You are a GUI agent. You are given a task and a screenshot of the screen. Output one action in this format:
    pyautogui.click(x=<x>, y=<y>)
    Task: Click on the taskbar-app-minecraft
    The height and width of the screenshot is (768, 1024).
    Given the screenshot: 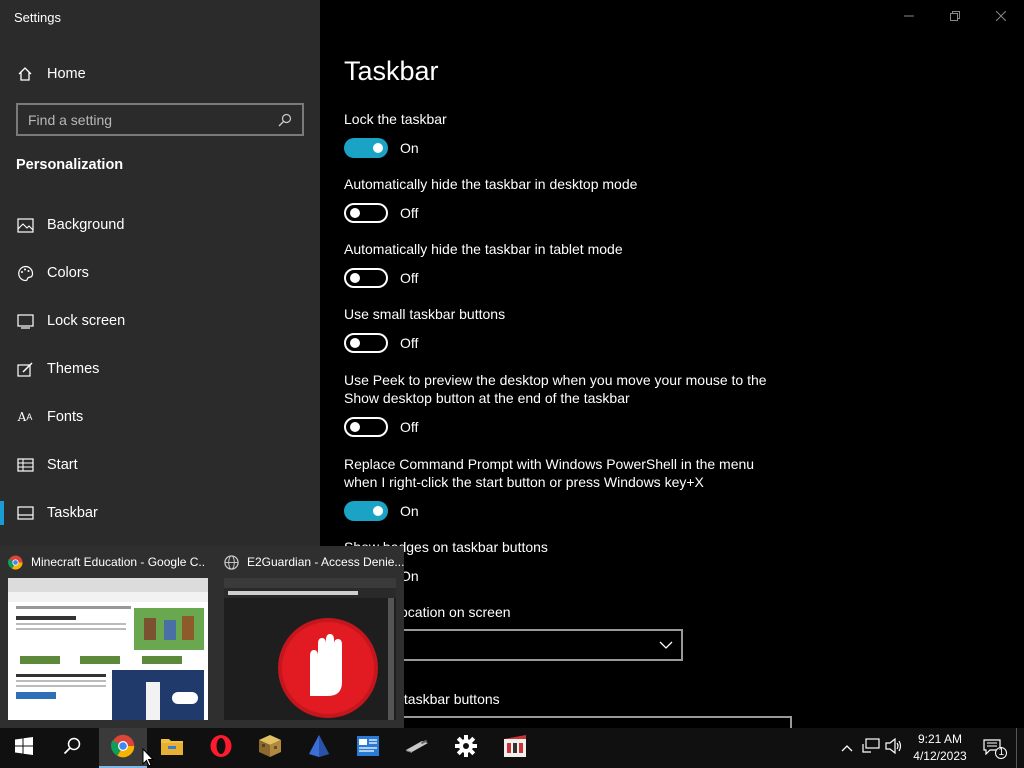 What is the action you would take?
    pyautogui.click(x=270, y=748)
    